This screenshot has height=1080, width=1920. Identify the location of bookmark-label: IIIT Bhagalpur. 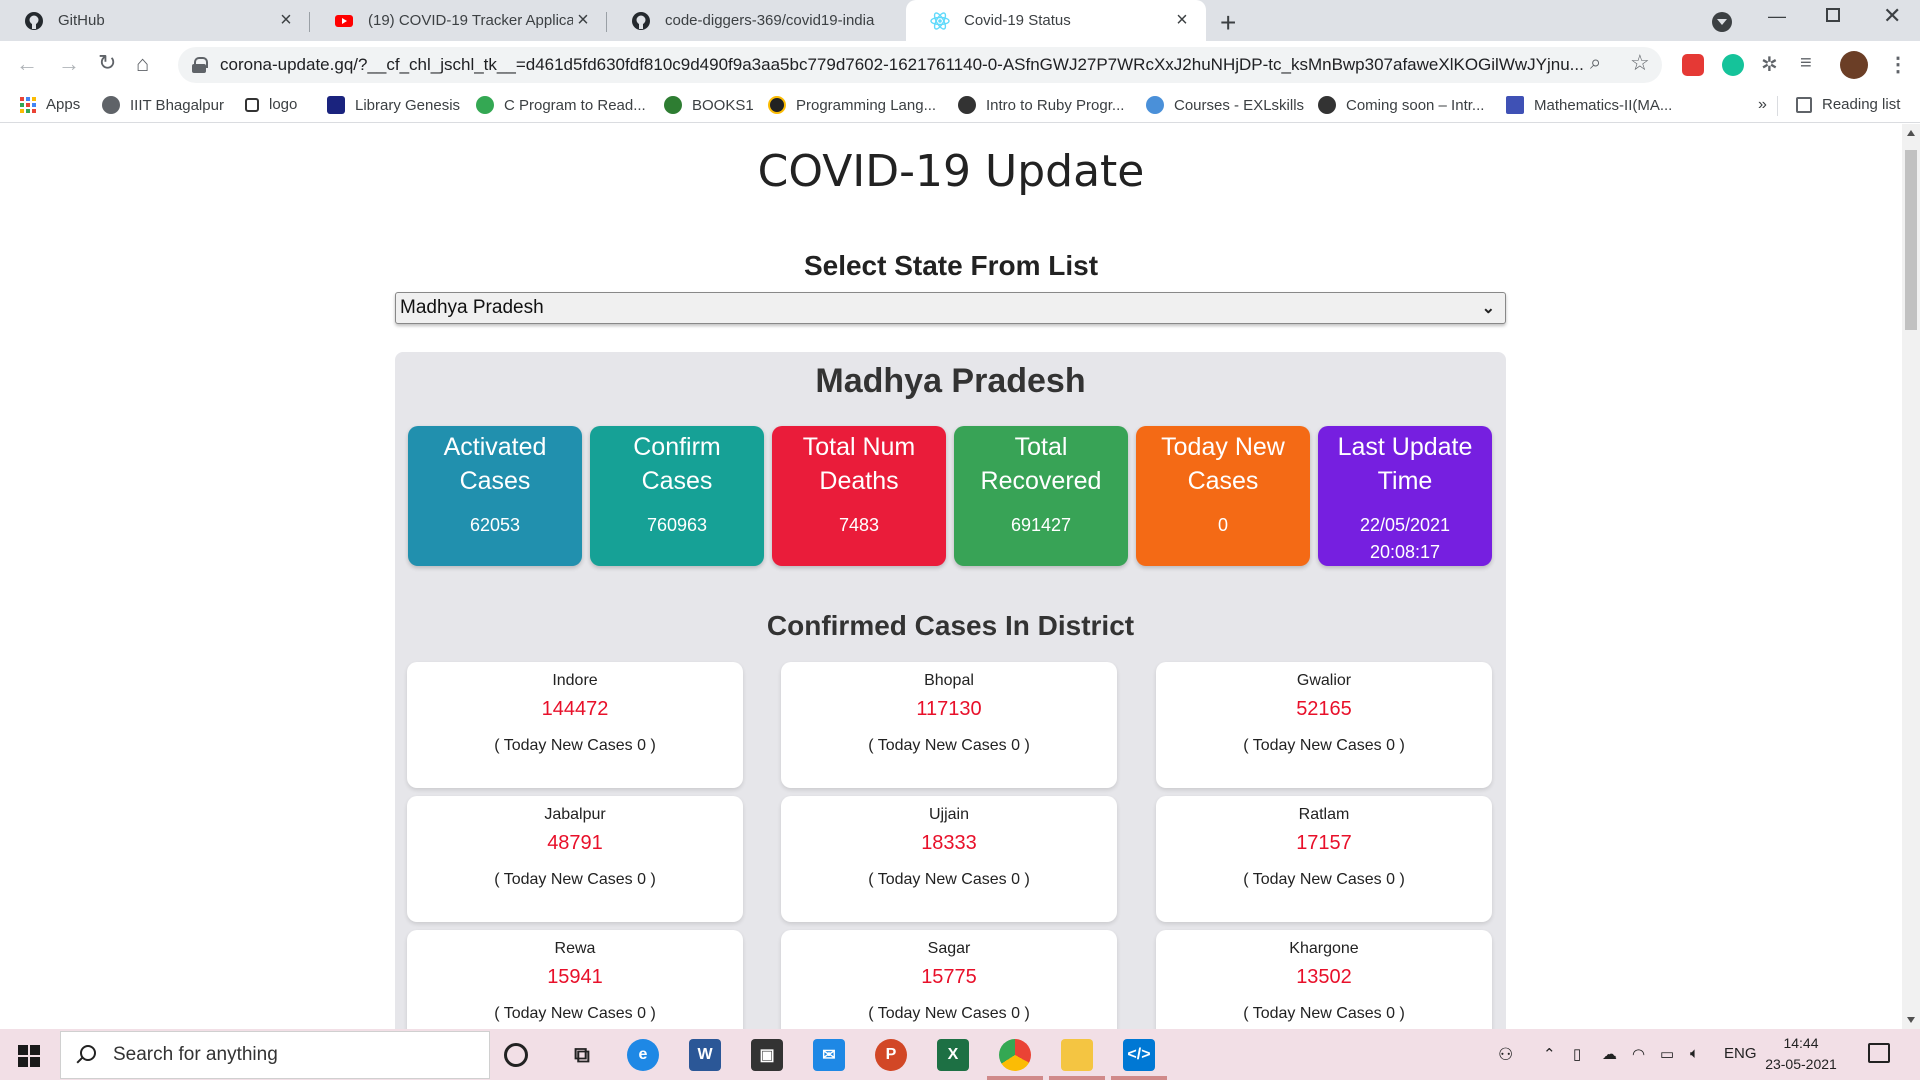
(177, 105).